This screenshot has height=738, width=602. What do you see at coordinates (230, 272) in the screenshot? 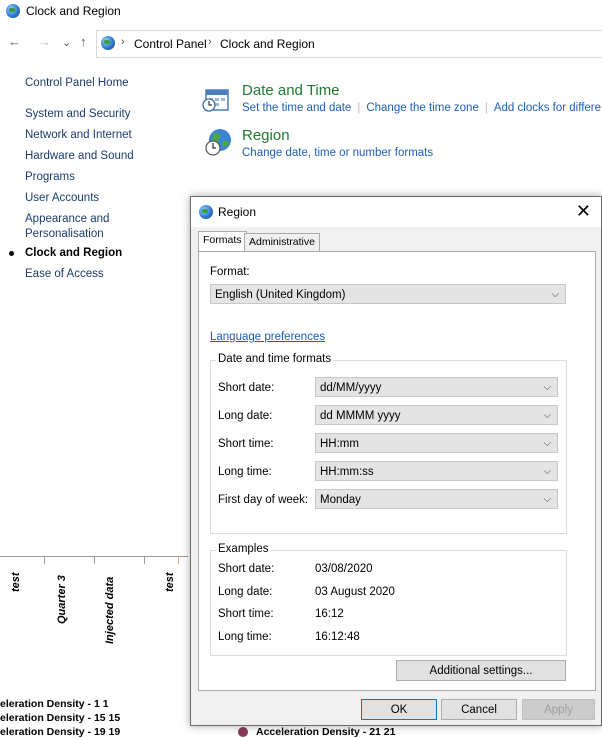
I see `format-label: Format:` at bounding box center [230, 272].